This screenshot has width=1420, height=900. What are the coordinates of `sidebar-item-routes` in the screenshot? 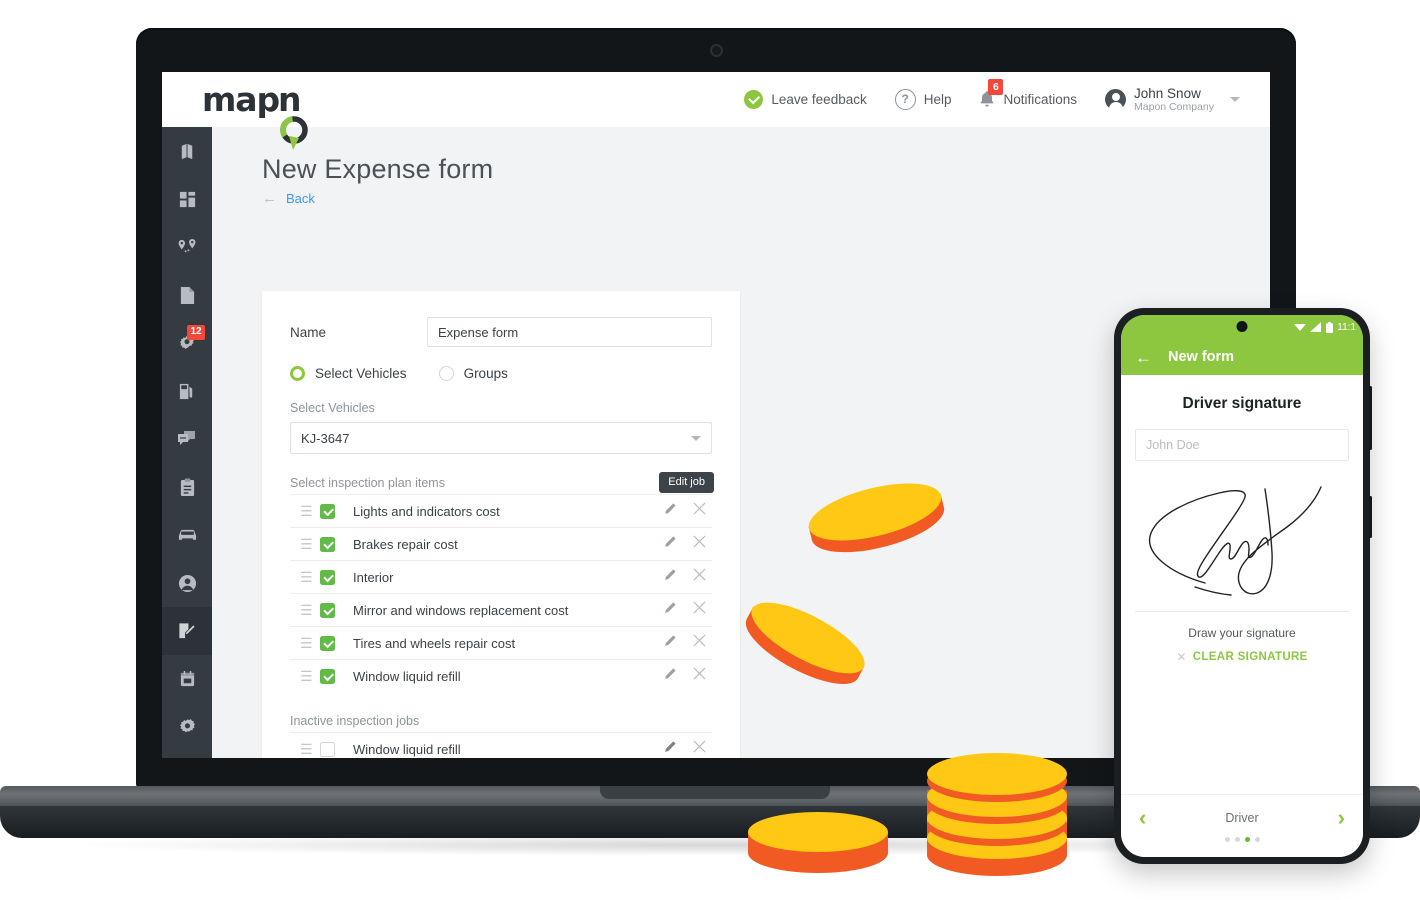 It's located at (187, 247).